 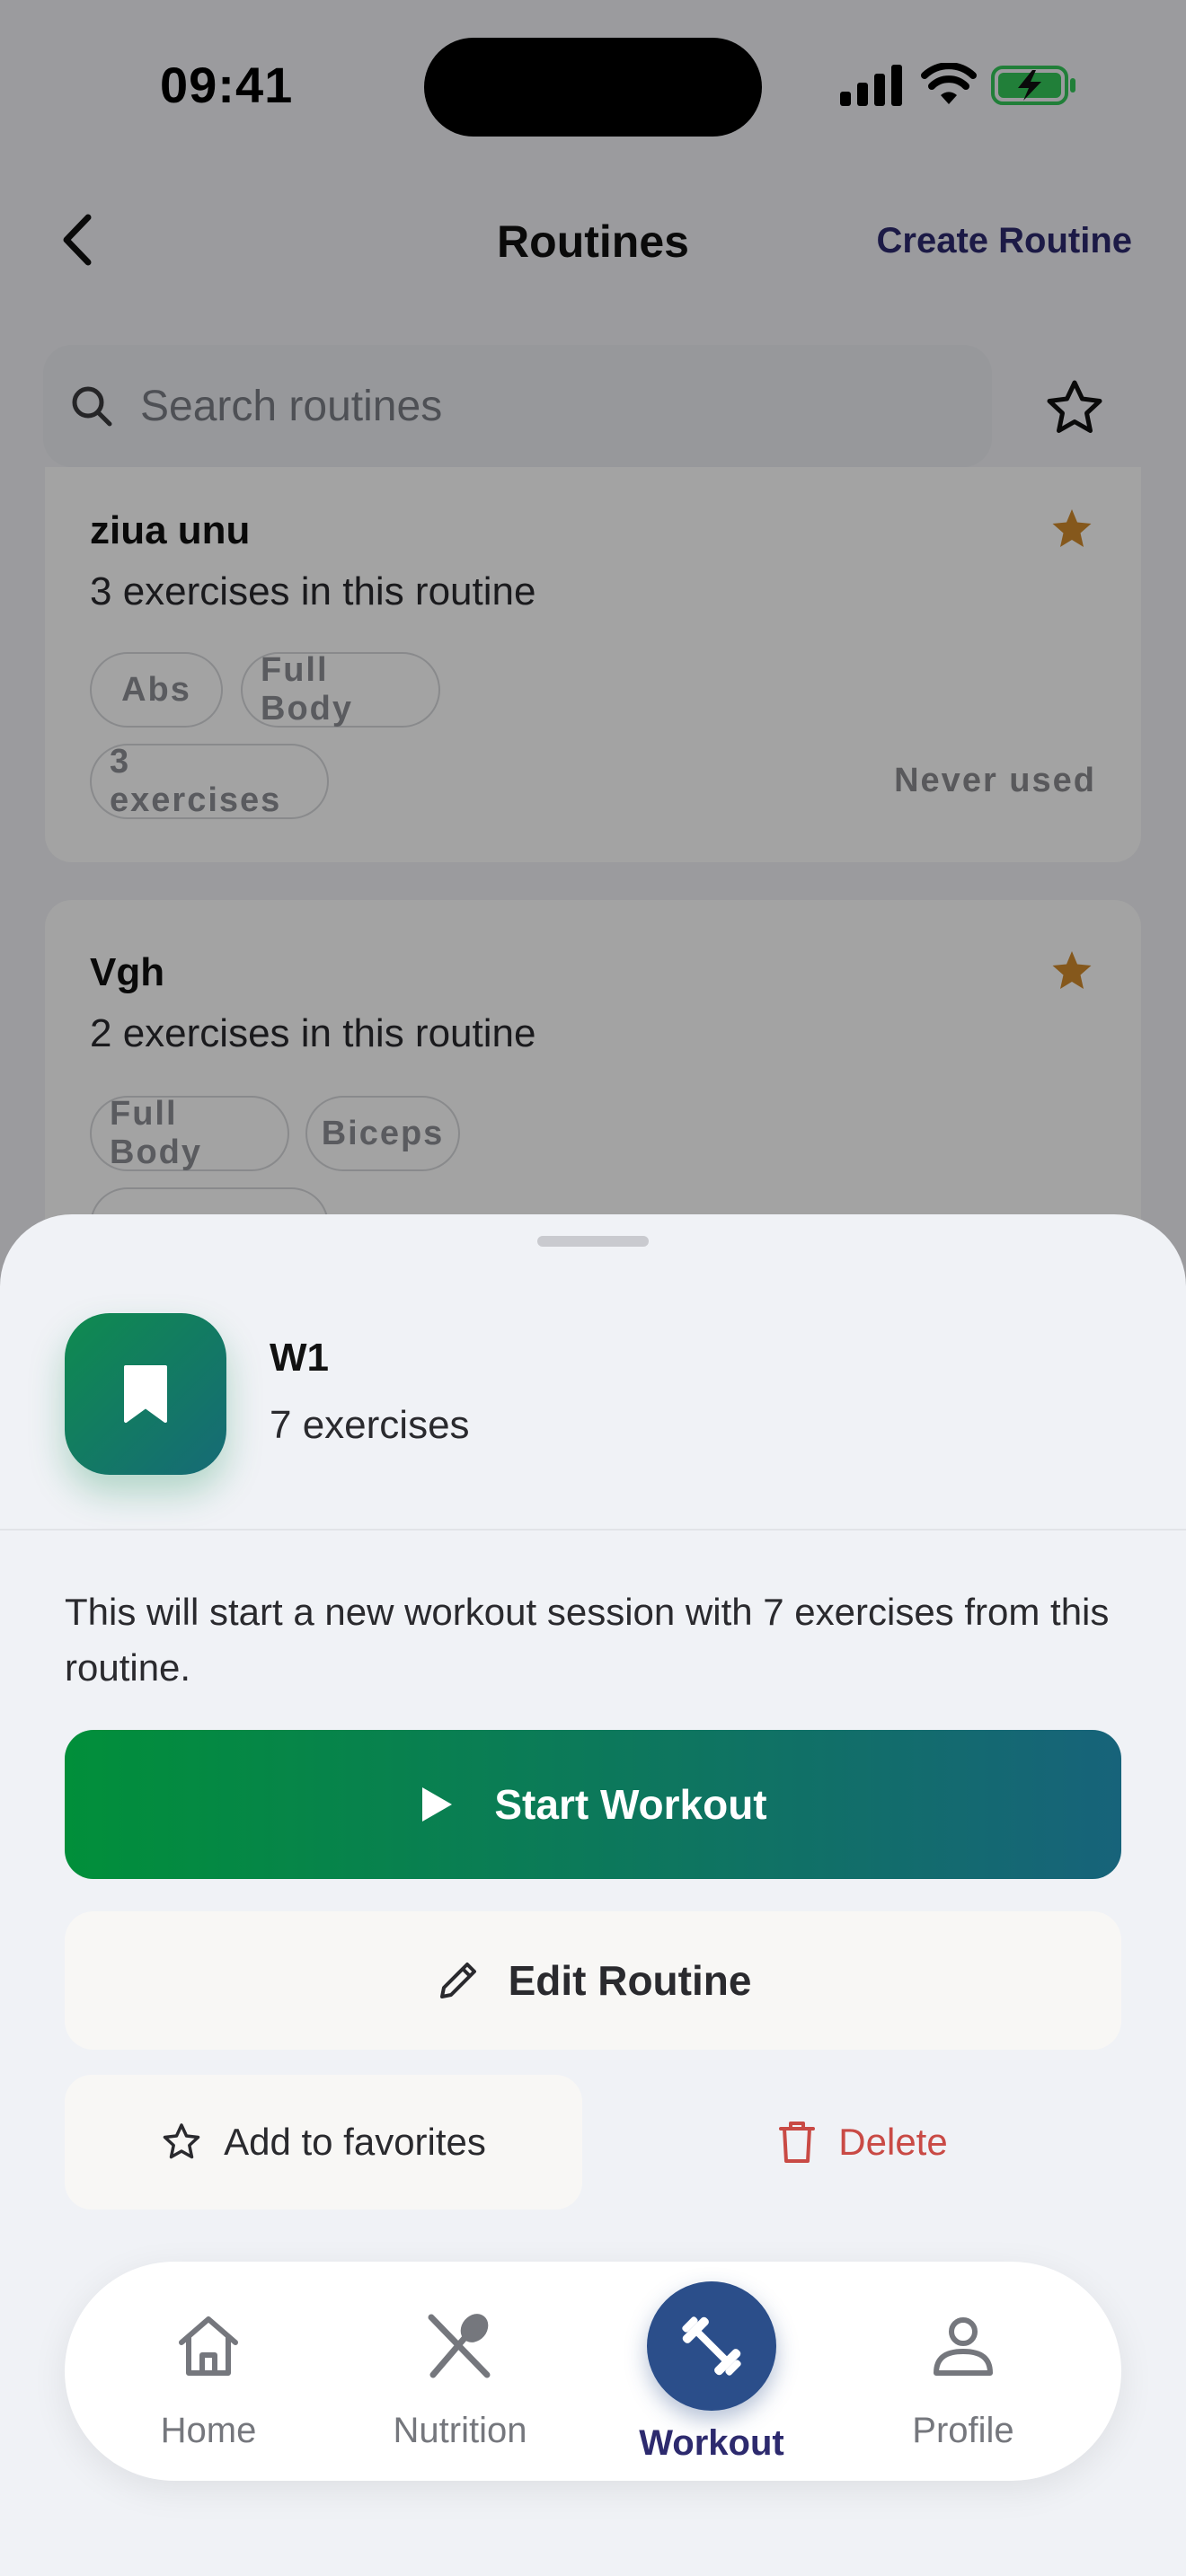 I want to click on dumbbell-icon, so click(x=711, y=2346).